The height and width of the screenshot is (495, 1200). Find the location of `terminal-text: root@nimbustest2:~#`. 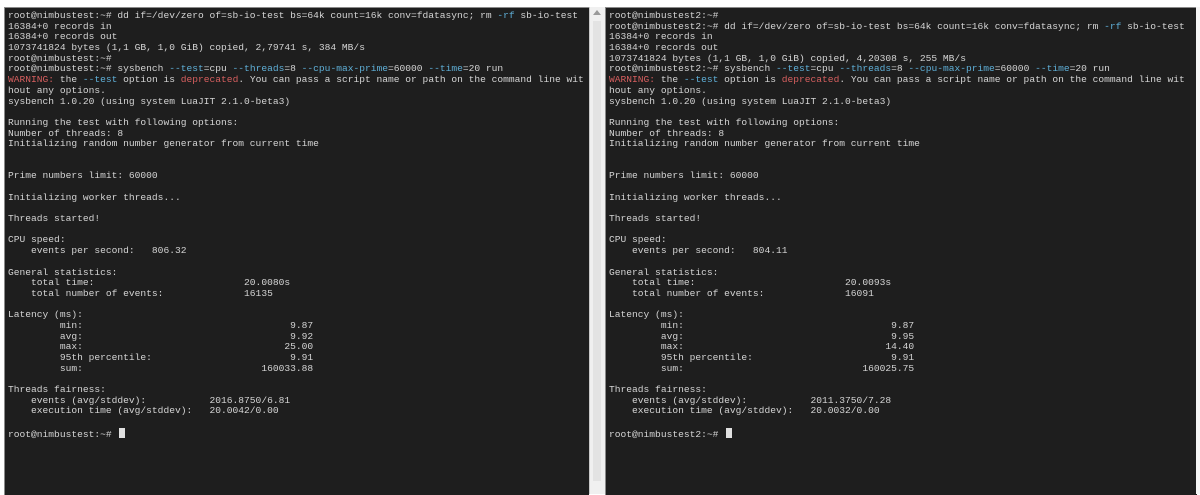

terminal-text: root@nimbustest2:~# is located at coordinates (664, 15).